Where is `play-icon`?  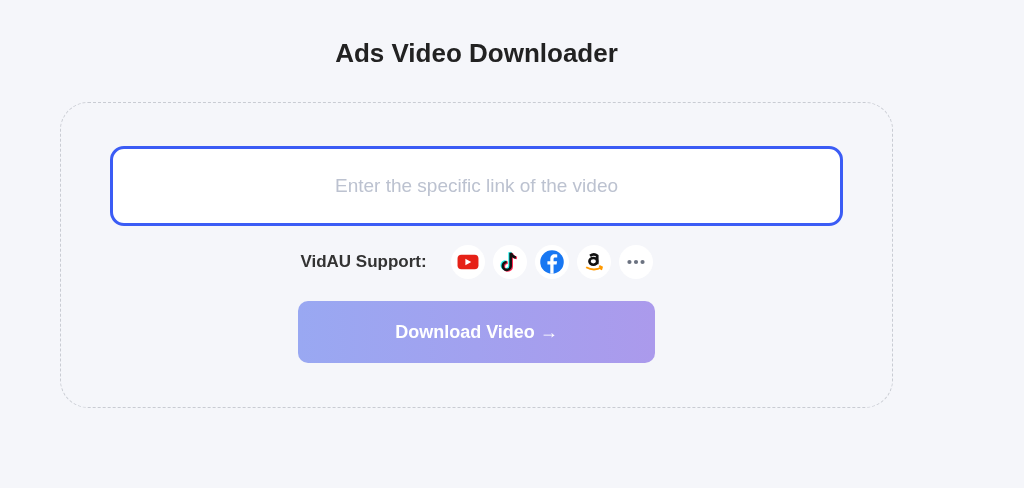 play-icon is located at coordinates (467, 262).